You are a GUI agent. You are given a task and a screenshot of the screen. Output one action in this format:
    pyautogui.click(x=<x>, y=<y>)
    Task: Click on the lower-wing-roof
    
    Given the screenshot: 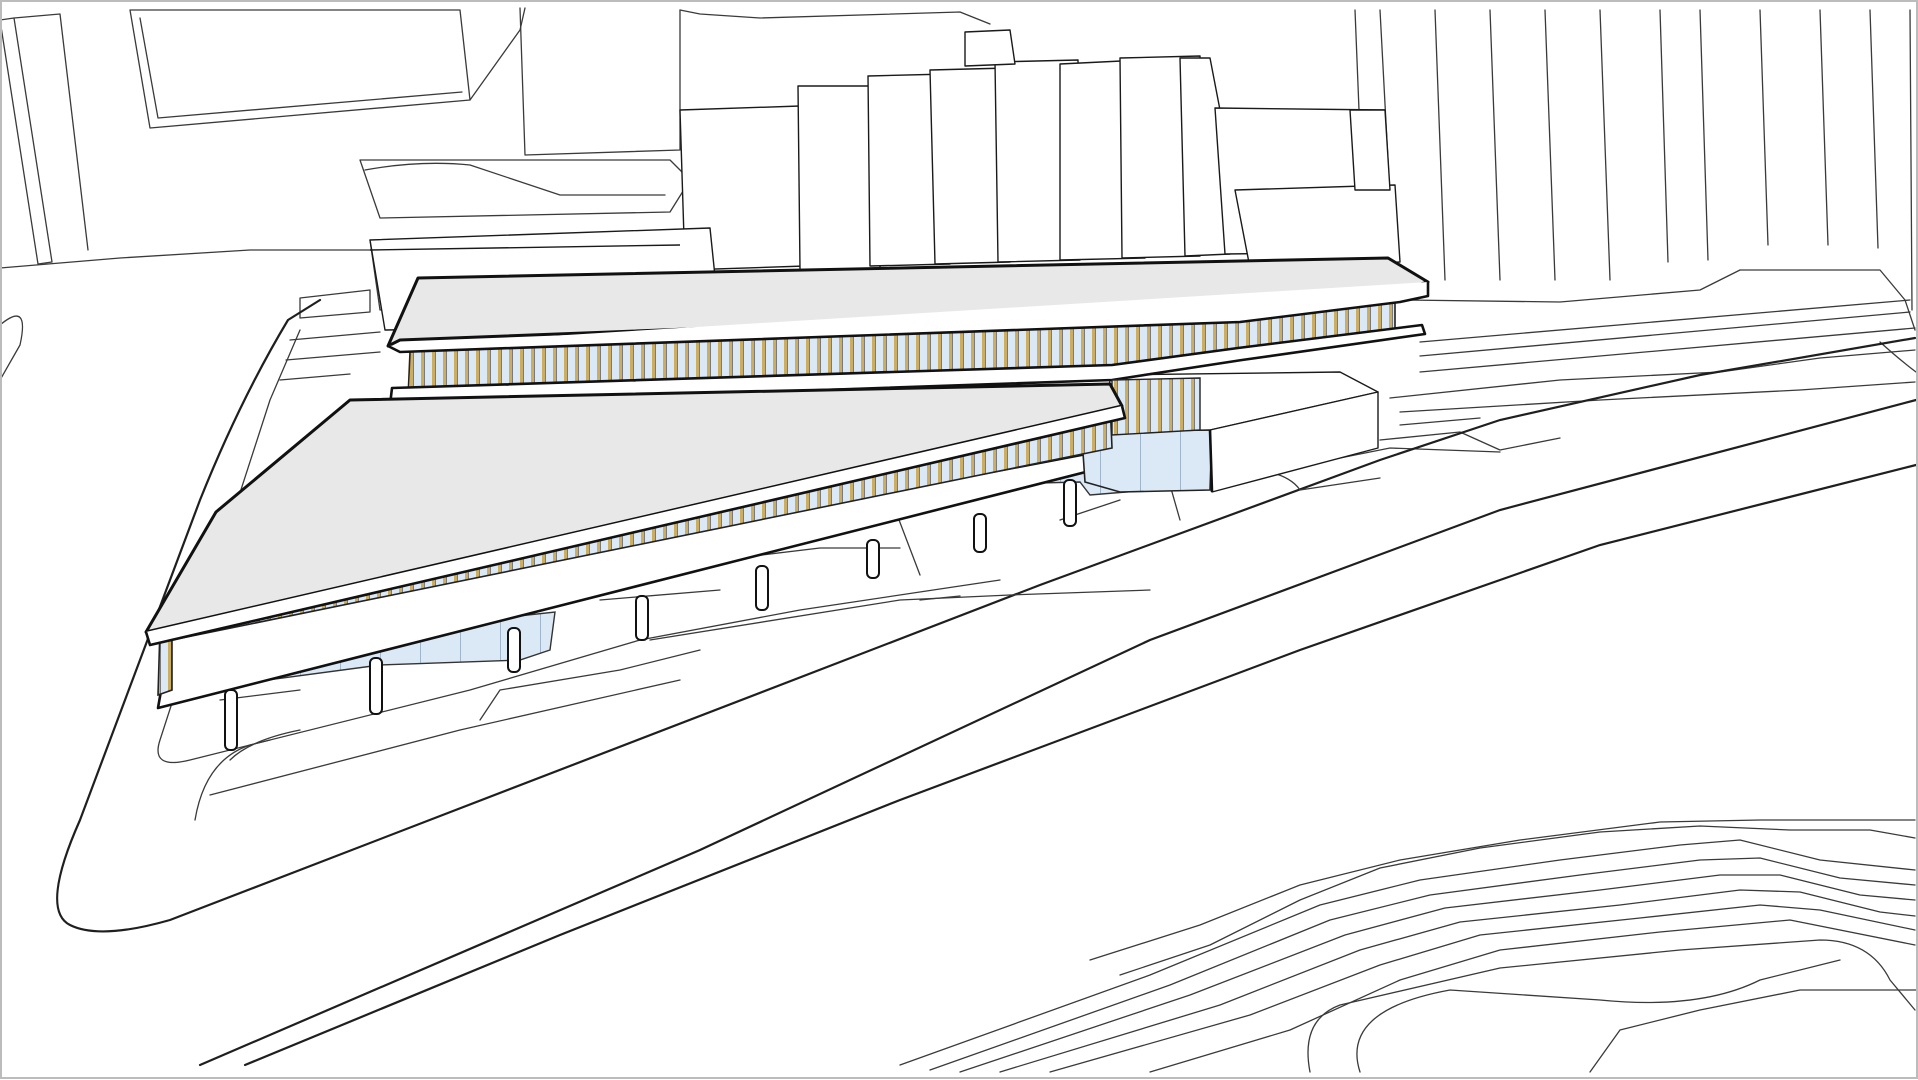 What is the action you would take?
    pyautogui.click(x=634, y=508)
    